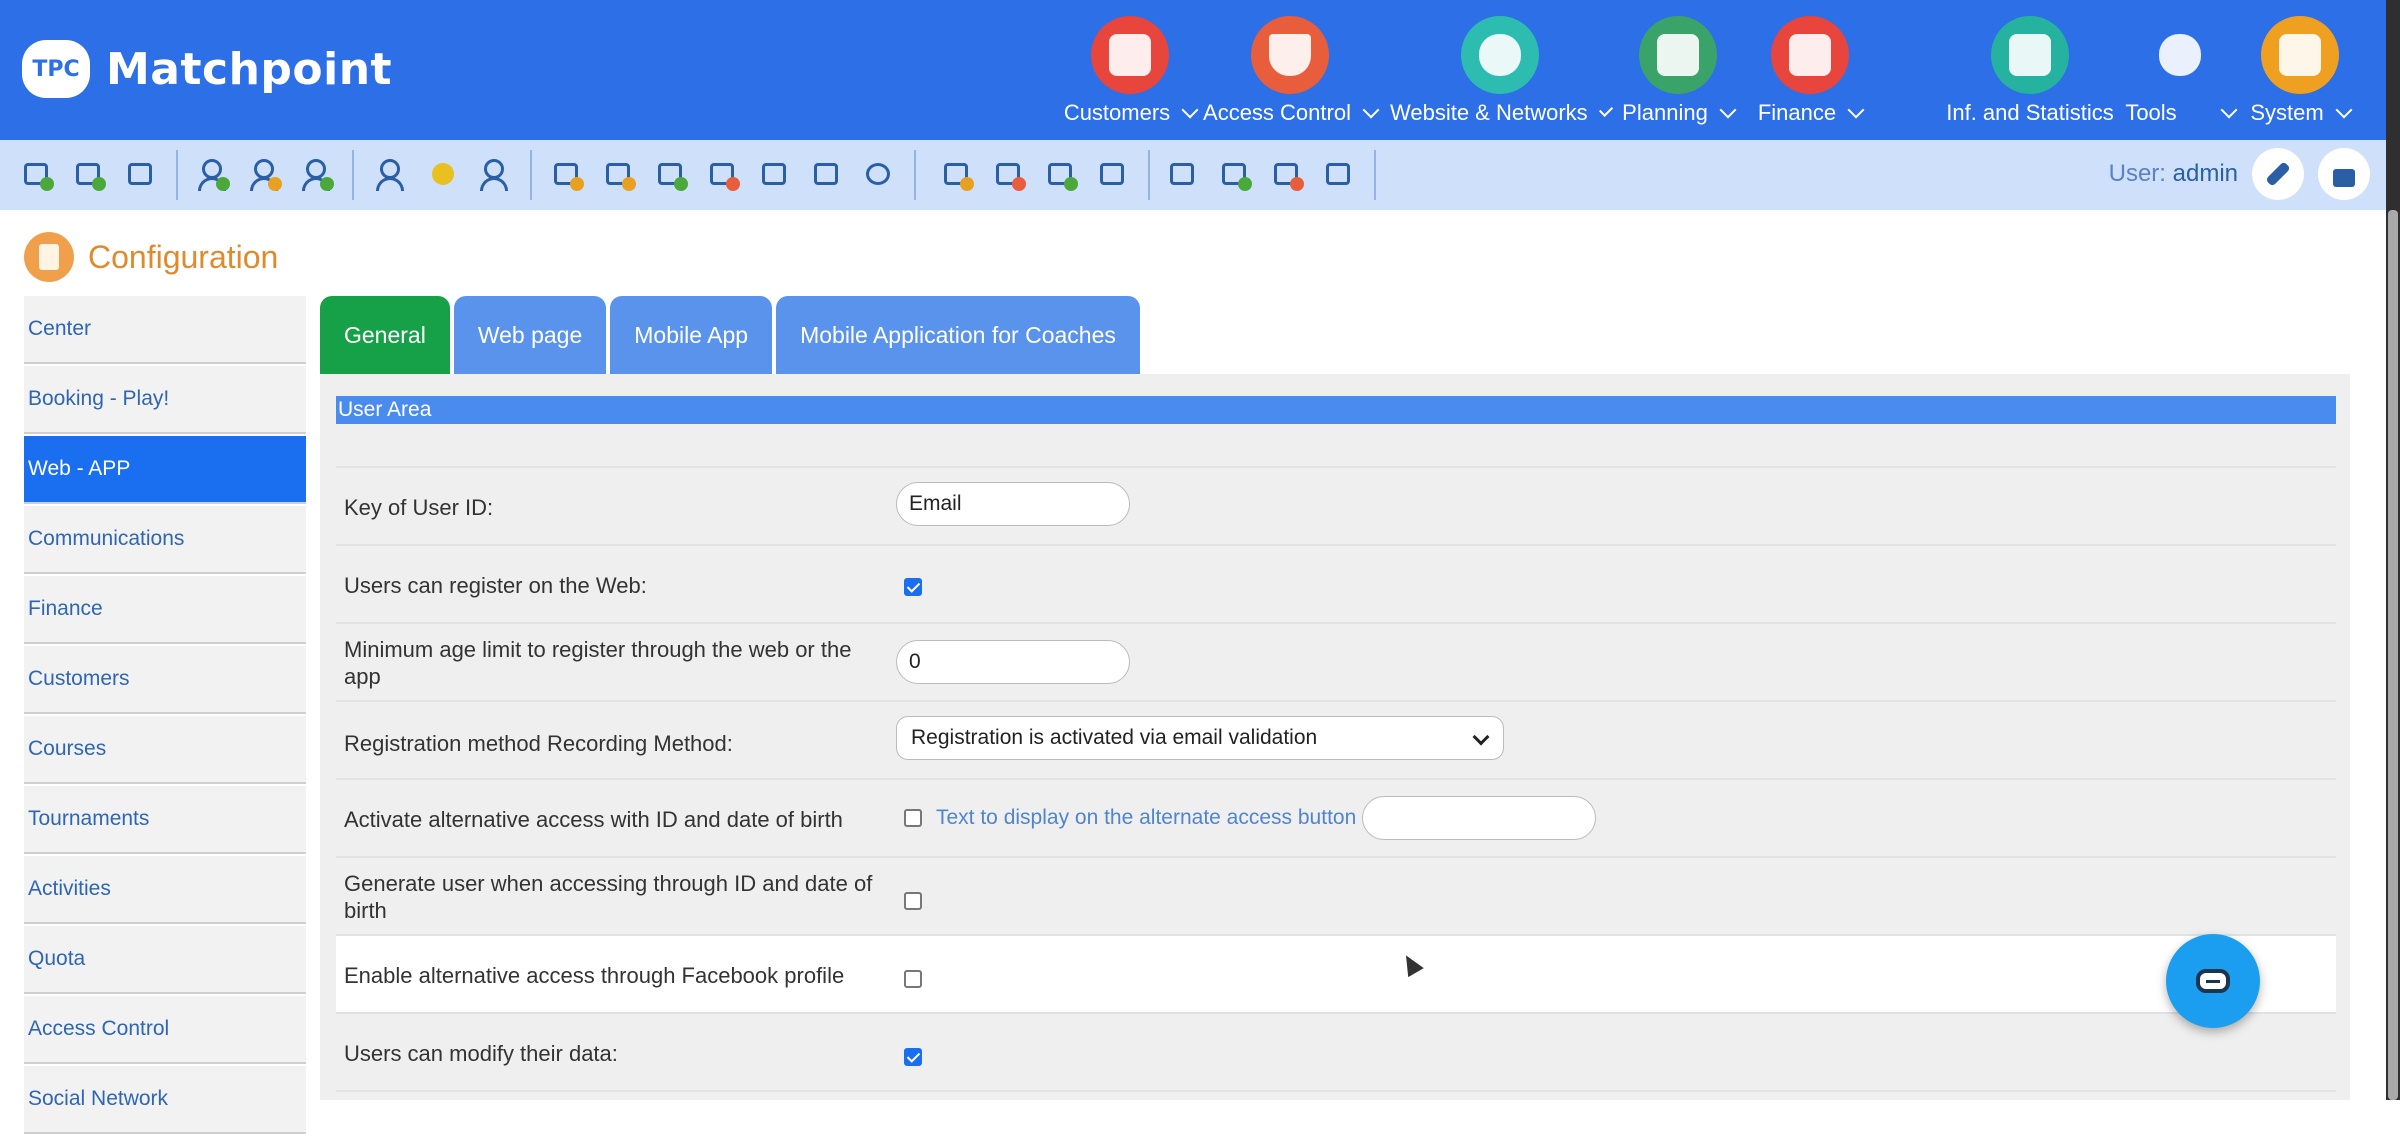 This screenshot has height=1136, width=2400. Describe the element at coordinates (1340, 175) in the screenshot. I see `building-icon` at that location.